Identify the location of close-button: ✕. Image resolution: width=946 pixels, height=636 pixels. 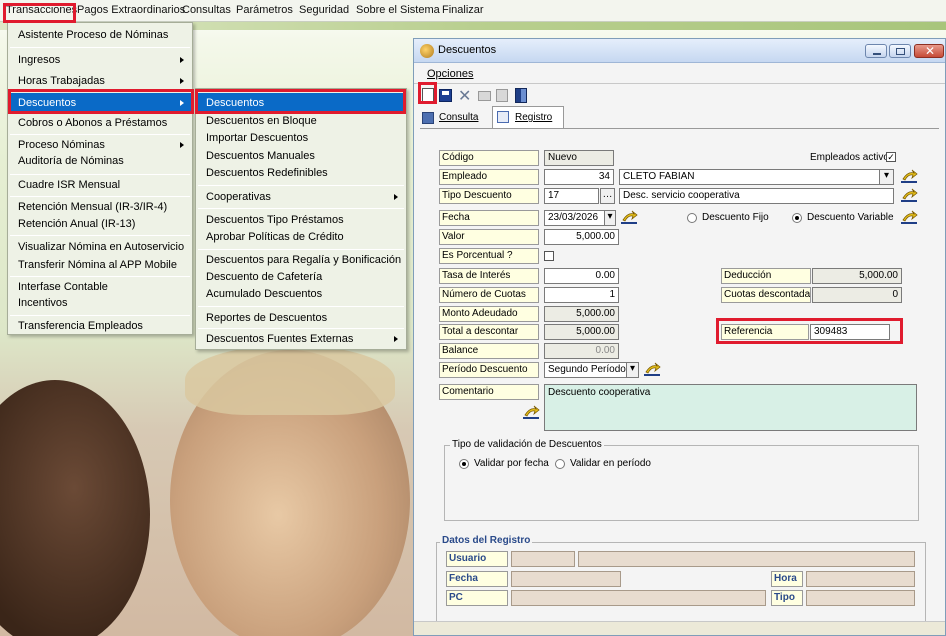
(929, 51).